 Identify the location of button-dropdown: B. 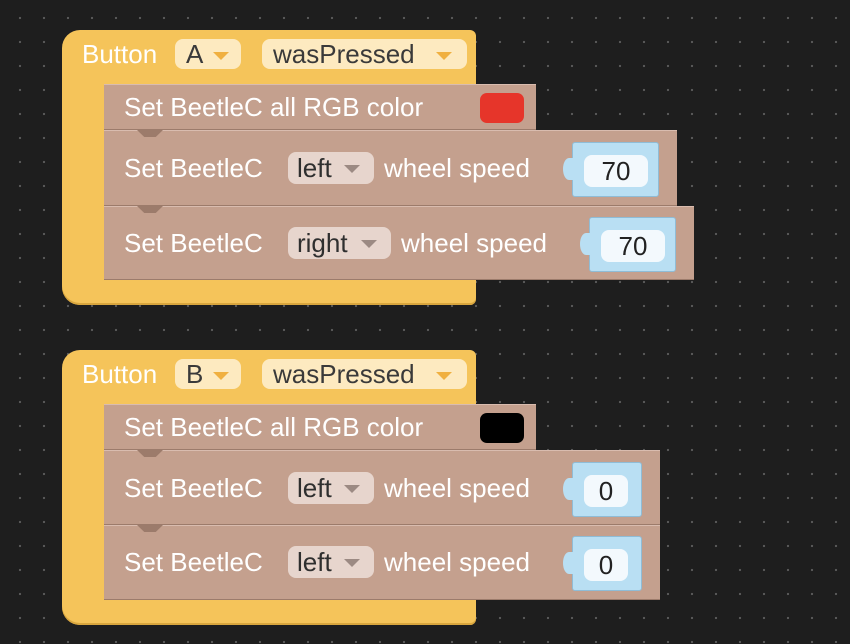
(208, 374).